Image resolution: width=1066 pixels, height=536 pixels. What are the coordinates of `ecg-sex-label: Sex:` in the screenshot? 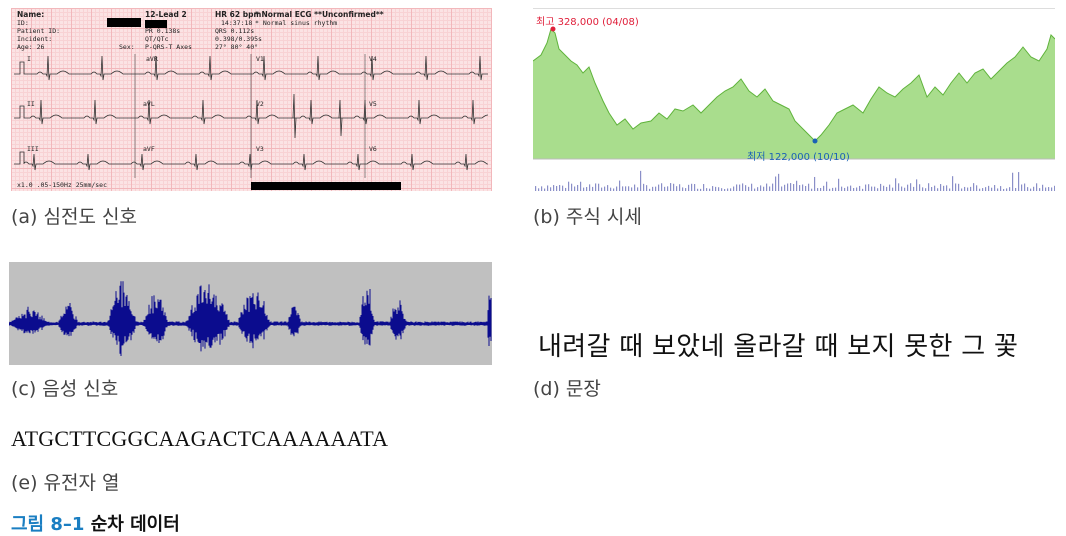 It's located at (127, 47).